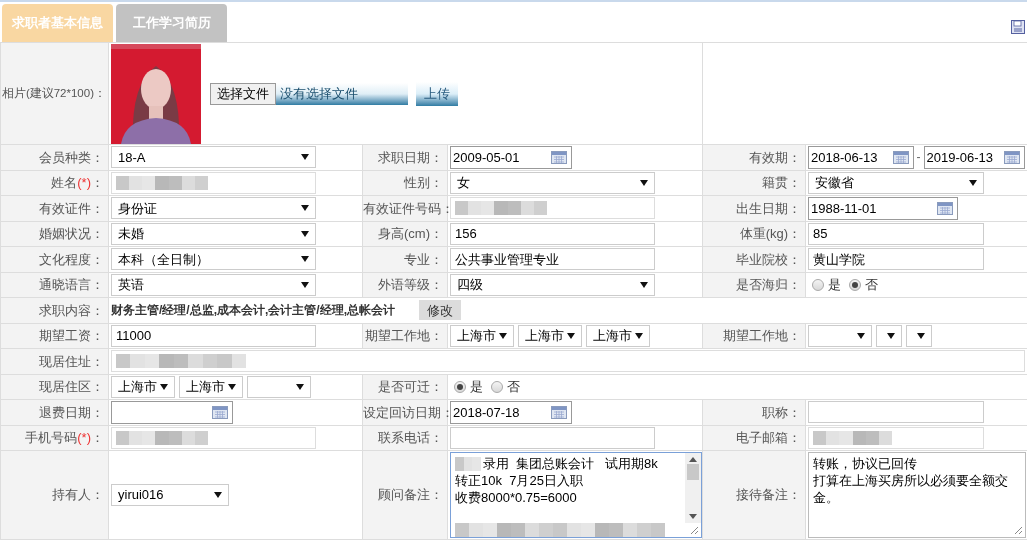  What do you see at coordinates (511, 157) in the screenshot?
I see `date-field: 2009-05-01` at bounding box center [511, 157].